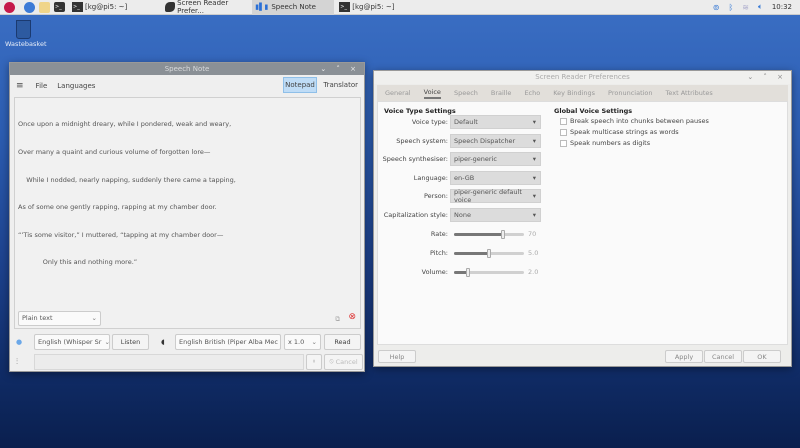  What do you see at coordinates (59, 7) in the screenshot?
I see `terminal-launcher-icon: >_` at bounding box center [59, 7].